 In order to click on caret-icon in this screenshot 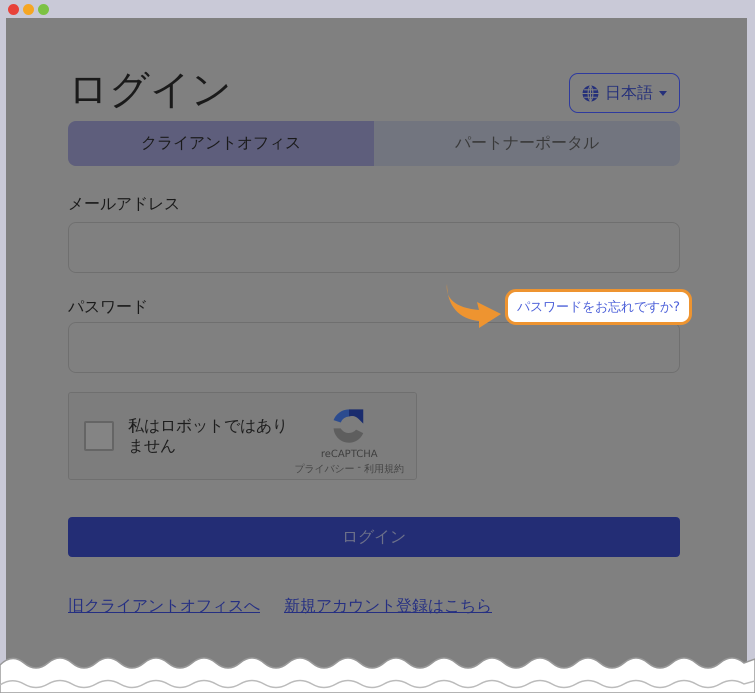, I will do `click(663, 93)`.